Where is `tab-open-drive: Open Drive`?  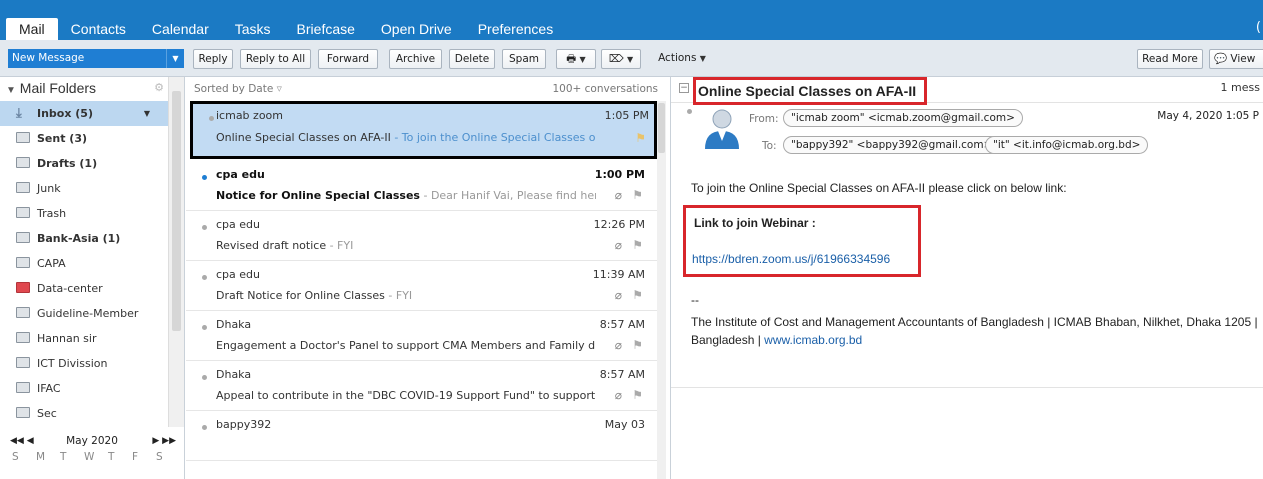 tab-open-drive: Open Drive is located at coordinates (416, 29).